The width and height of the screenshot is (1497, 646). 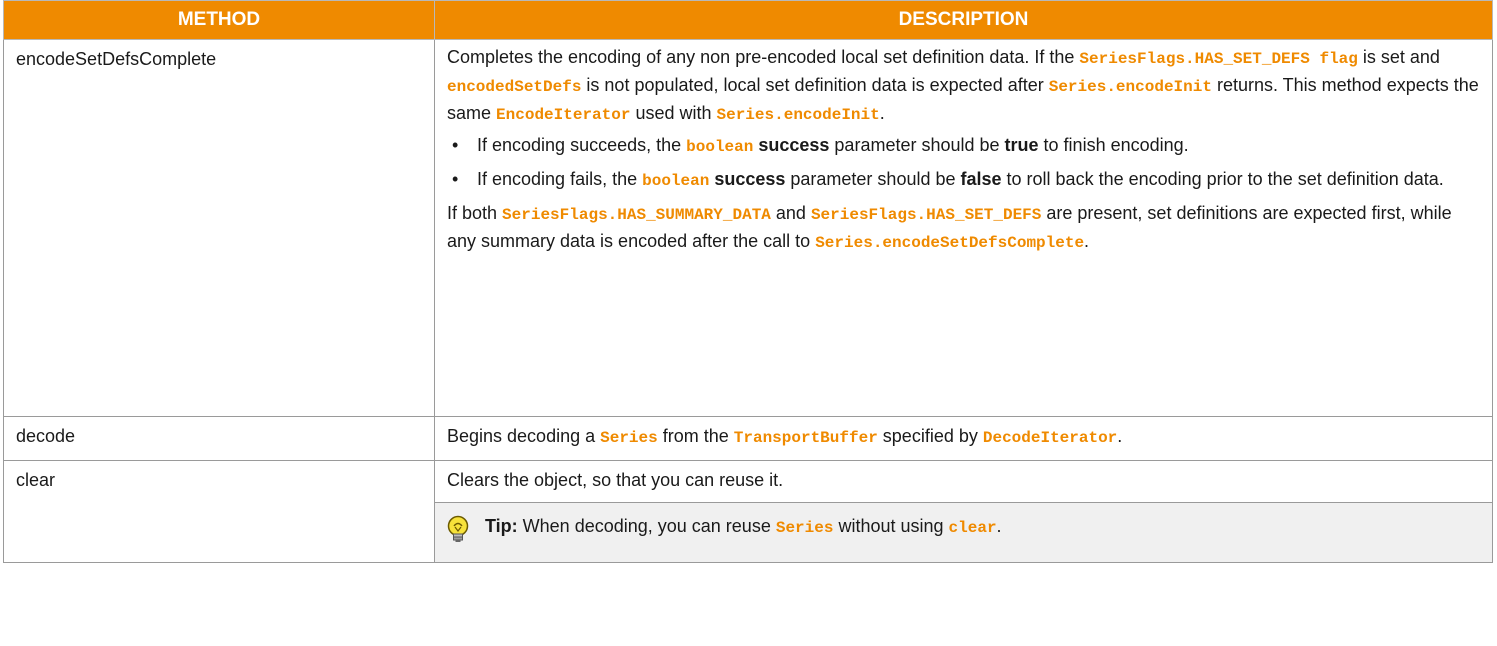 What do you see at coordinates (926, 215) in the screenshot?
I see `code-term: SeriesFlags.HAS_SET_DEFS` at bounding box center [926, 215].